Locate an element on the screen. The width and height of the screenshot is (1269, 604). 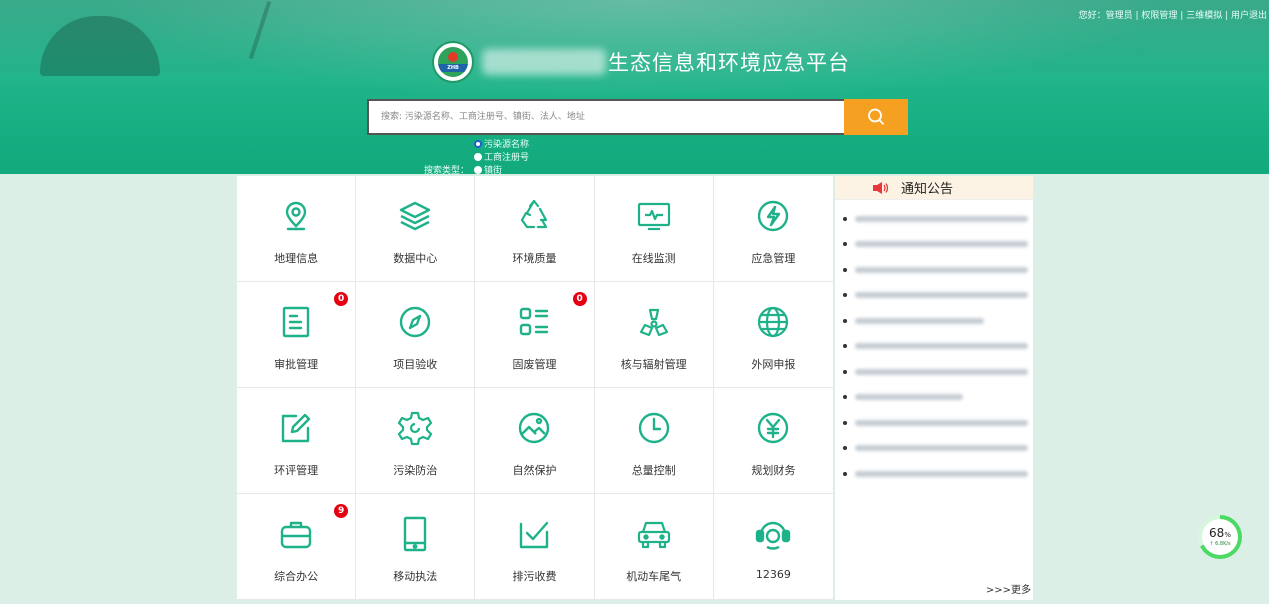
module-tile-4: 应急管理 is located at coordinates (773, 229).